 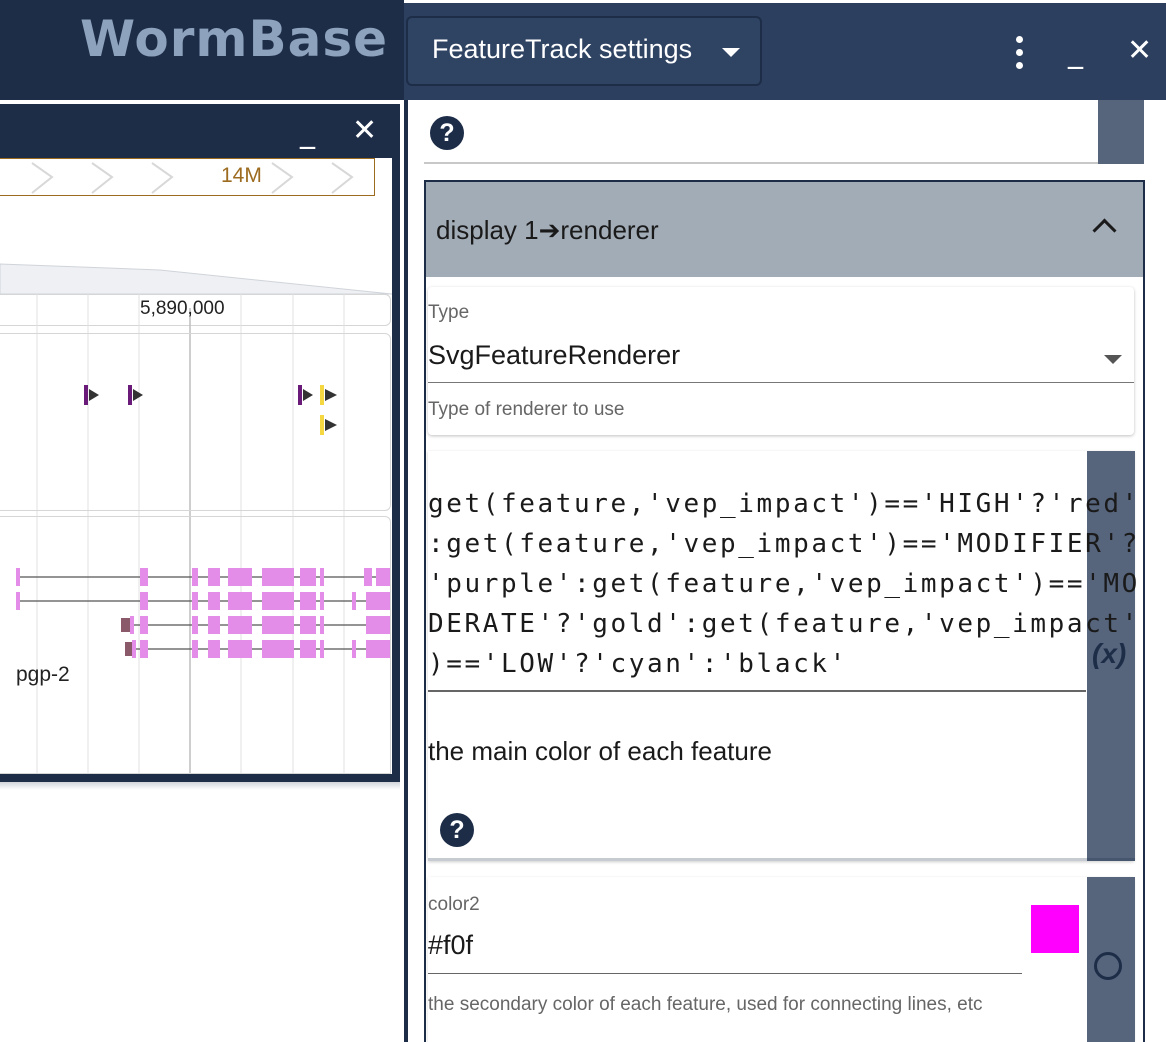 What do you see at coordinates (562, 49) in the screenshot?
I see `drawer-title: FeatureTrack settings` at bounding box center [562, 49].